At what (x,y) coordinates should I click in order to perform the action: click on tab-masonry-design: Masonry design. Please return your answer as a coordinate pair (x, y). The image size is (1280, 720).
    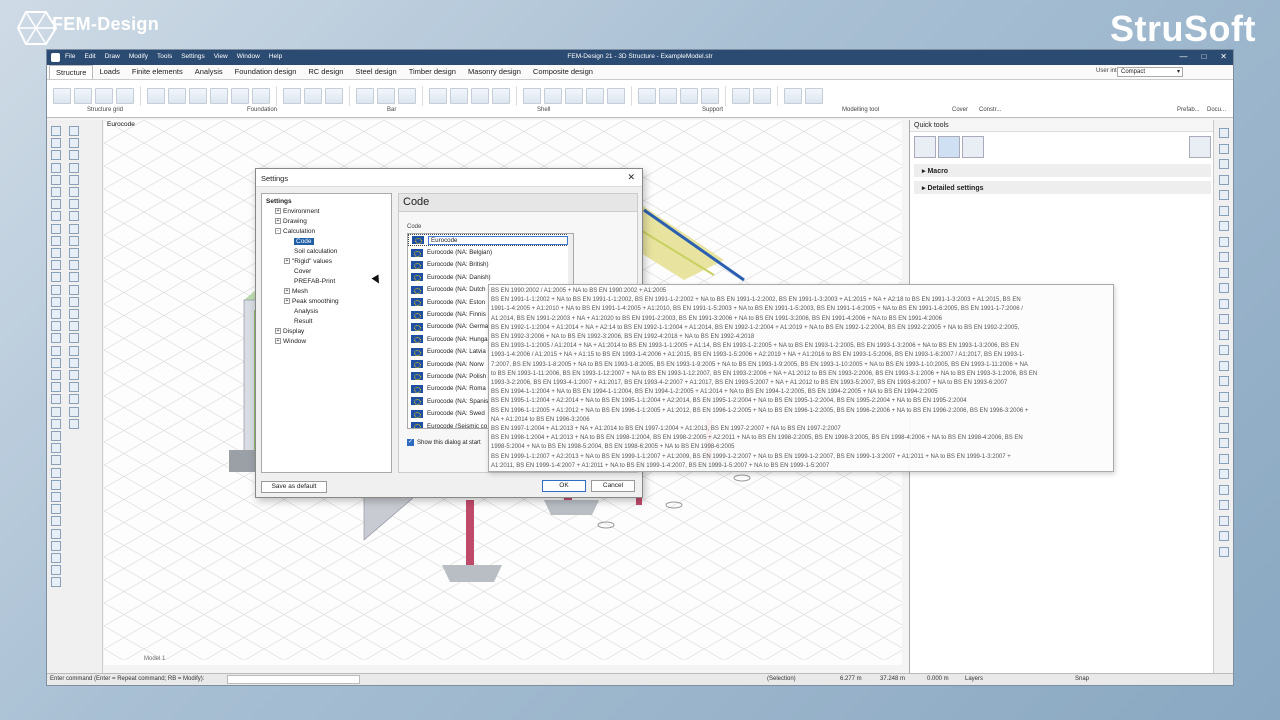
    Looking at the image, I should click on (494, 72).